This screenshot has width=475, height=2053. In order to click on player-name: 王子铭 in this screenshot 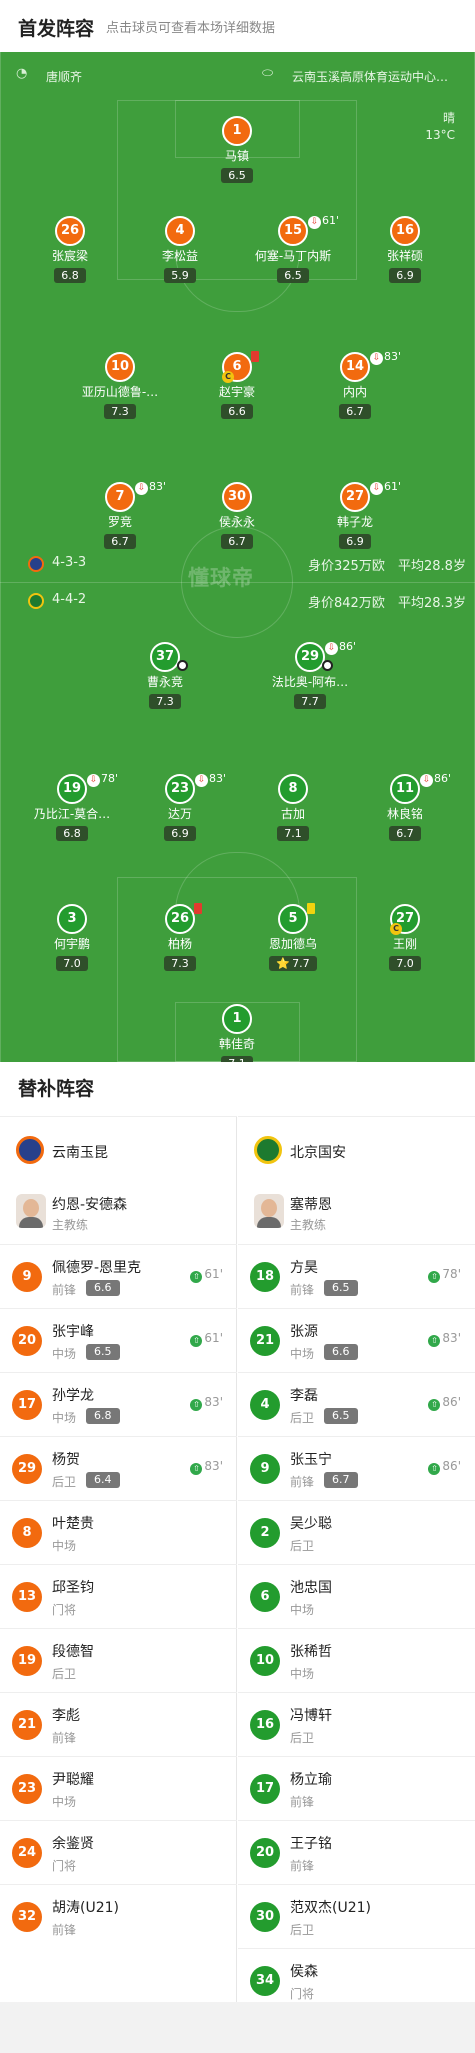, I will do `click(311, 1844)`.